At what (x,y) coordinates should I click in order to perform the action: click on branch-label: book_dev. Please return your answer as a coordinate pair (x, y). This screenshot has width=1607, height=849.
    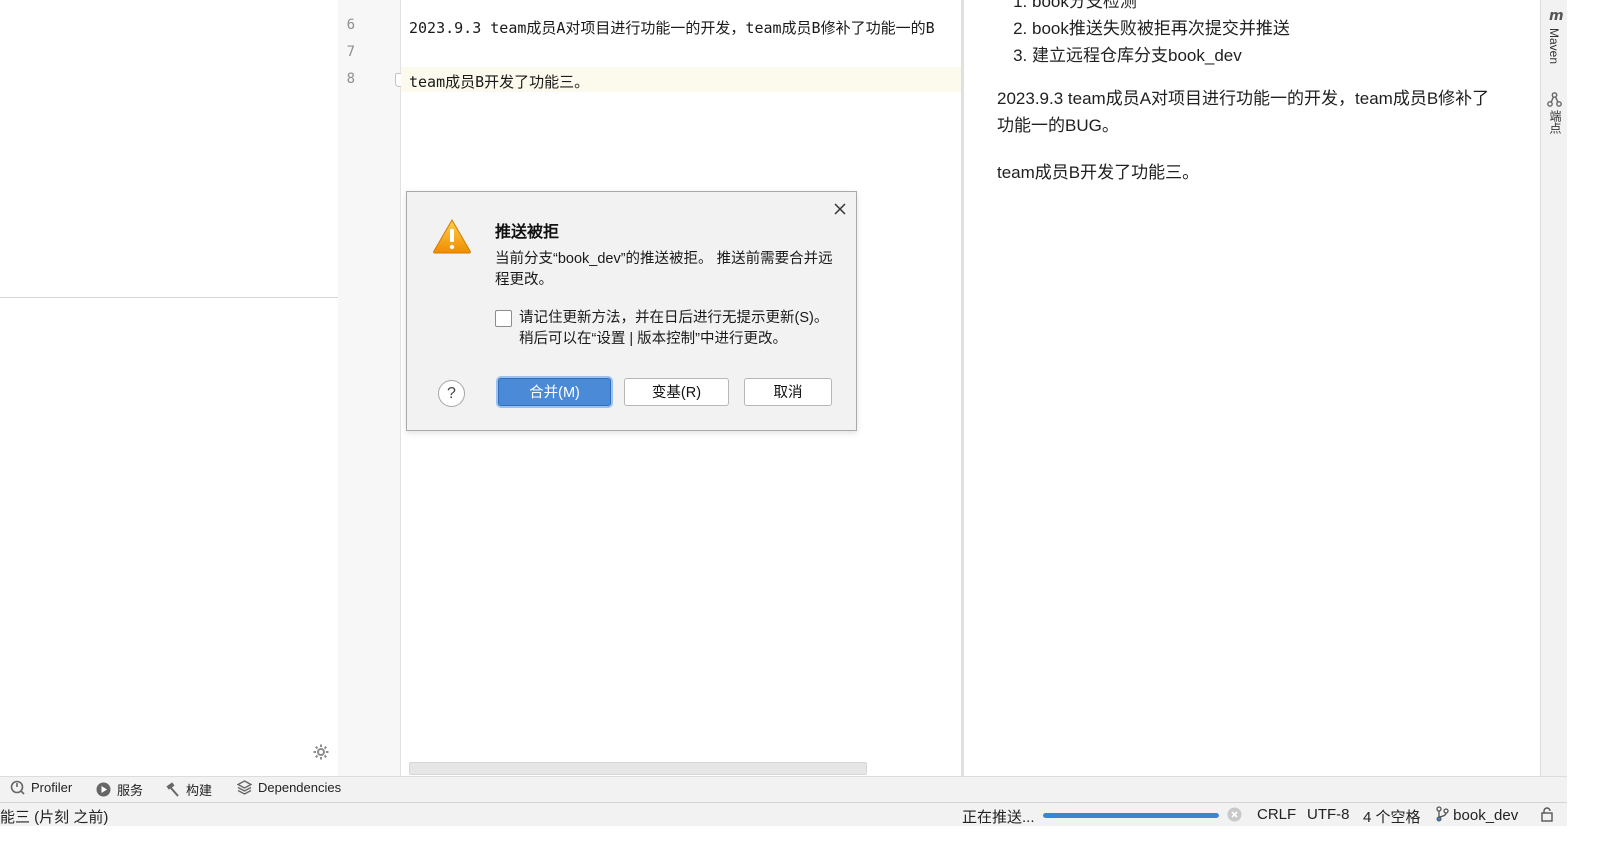
    Looking at the image, I should click on (1486, 815).